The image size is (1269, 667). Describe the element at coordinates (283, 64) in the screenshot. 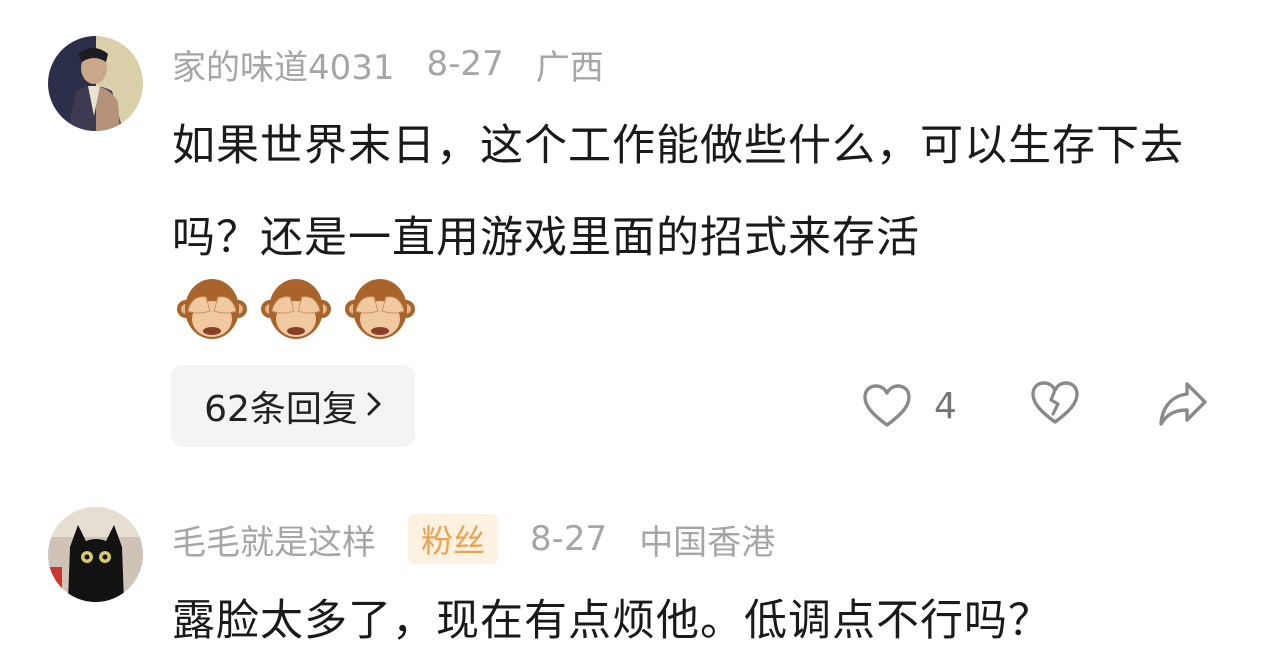

I see `username: 家的味道4031` at that location.